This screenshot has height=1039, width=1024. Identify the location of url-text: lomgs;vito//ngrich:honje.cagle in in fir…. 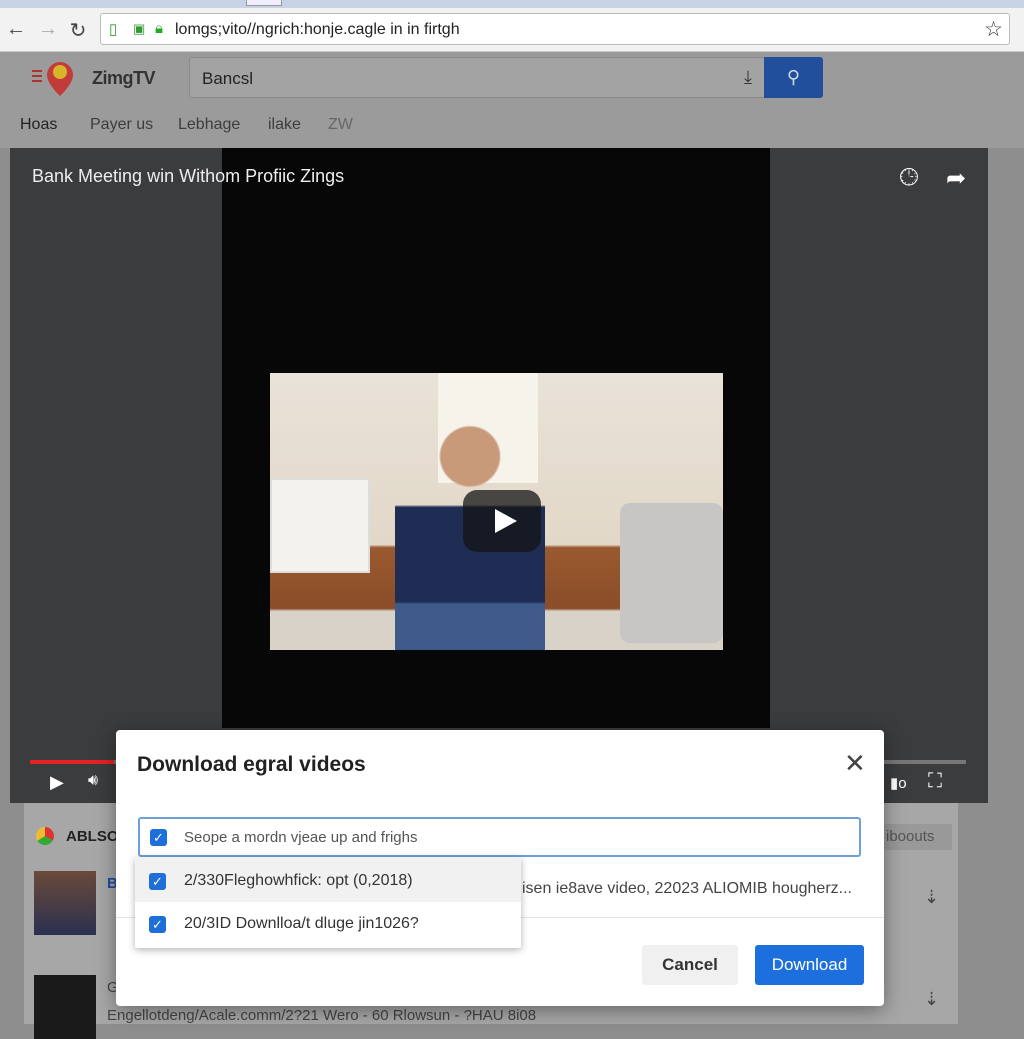
(317, 29).